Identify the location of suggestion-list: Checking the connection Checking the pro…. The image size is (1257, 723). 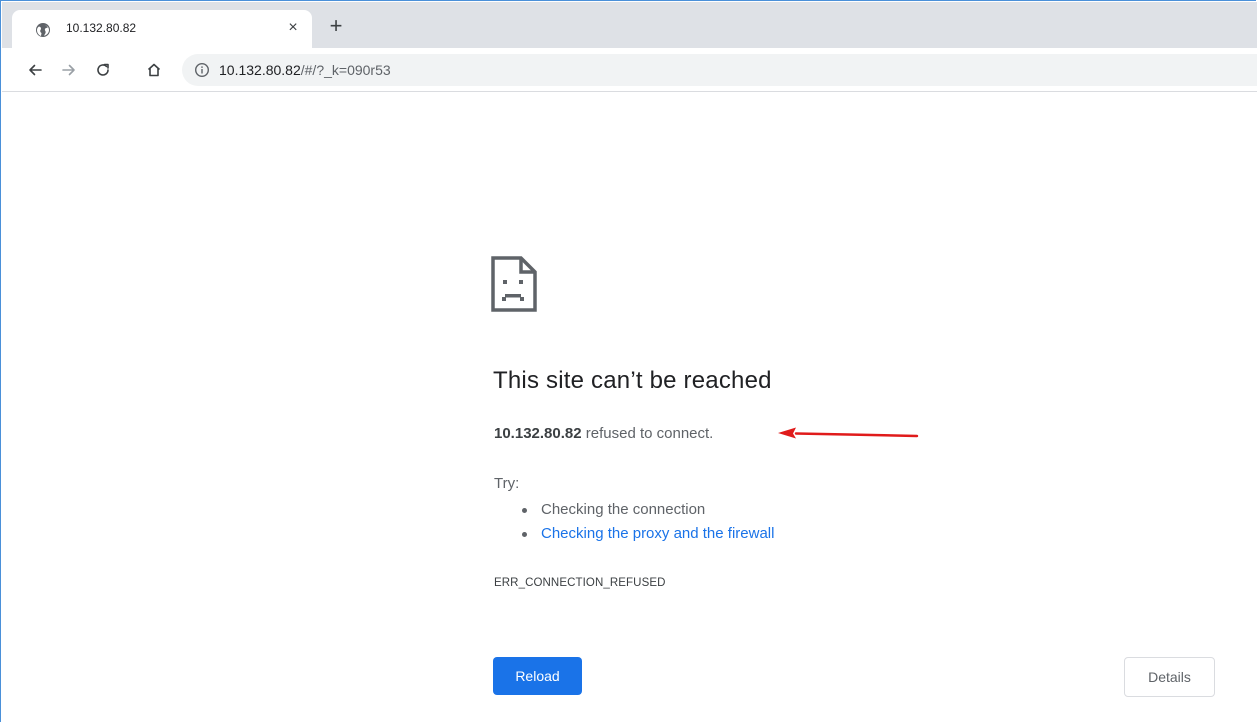
(634, 522).